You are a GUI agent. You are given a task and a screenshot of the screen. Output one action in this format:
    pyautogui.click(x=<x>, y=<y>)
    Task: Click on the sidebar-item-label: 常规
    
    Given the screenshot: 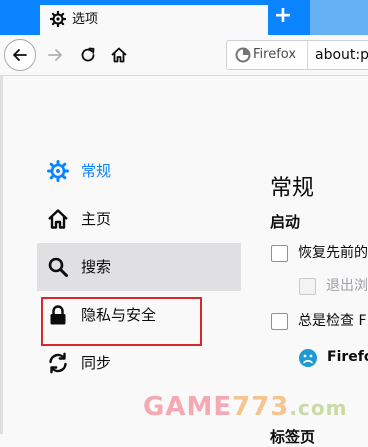 What is the action you would take?
    pyautogui.click(x=96, y=171)
    